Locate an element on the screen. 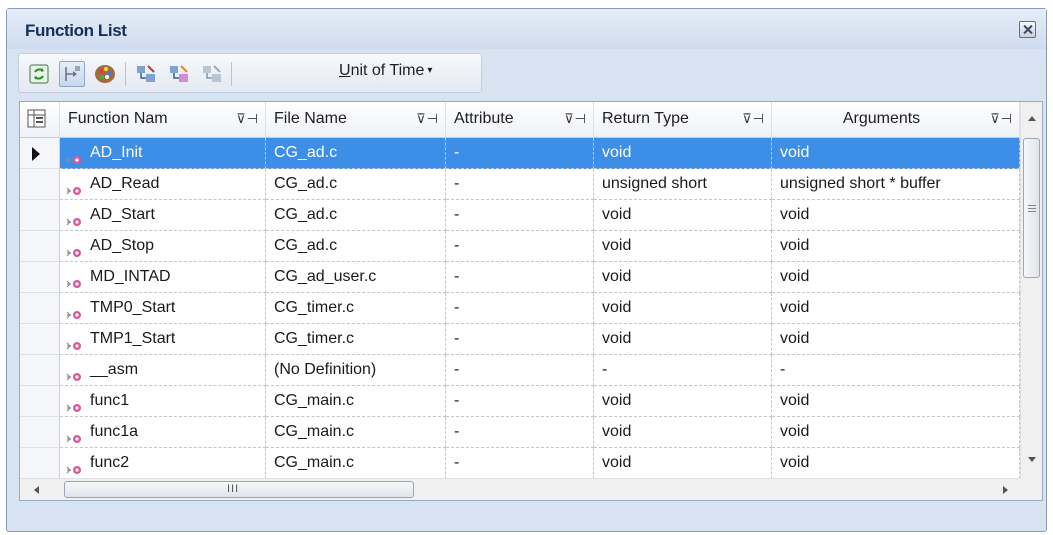  close-icon is located at coordinates (1027, 29).